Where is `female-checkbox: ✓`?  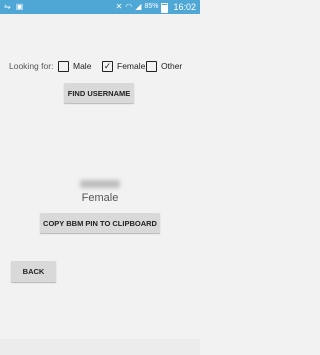 female-checkbox: ✓ is located at coordinates (107, 66).